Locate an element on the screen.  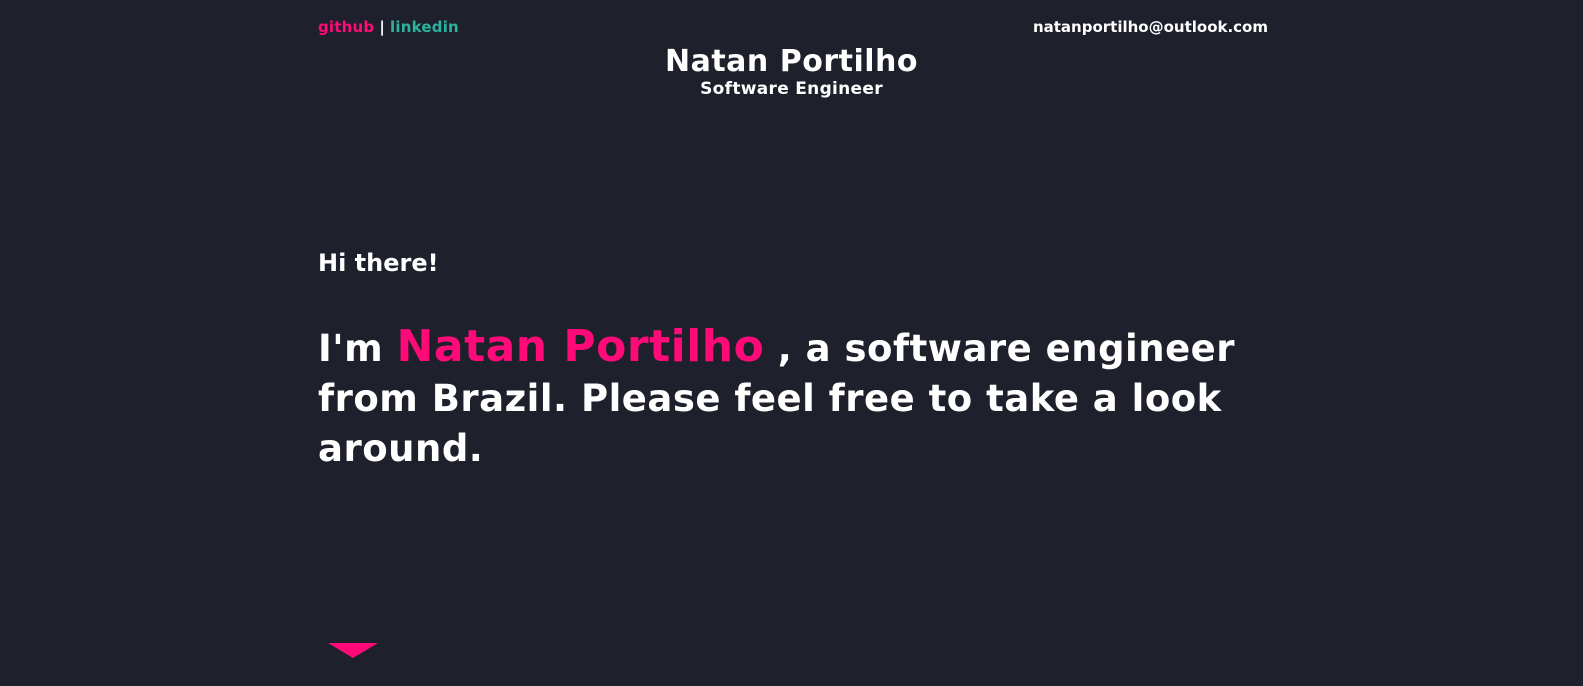
intro-prefix: I'm is located at coordinates (351, 348).